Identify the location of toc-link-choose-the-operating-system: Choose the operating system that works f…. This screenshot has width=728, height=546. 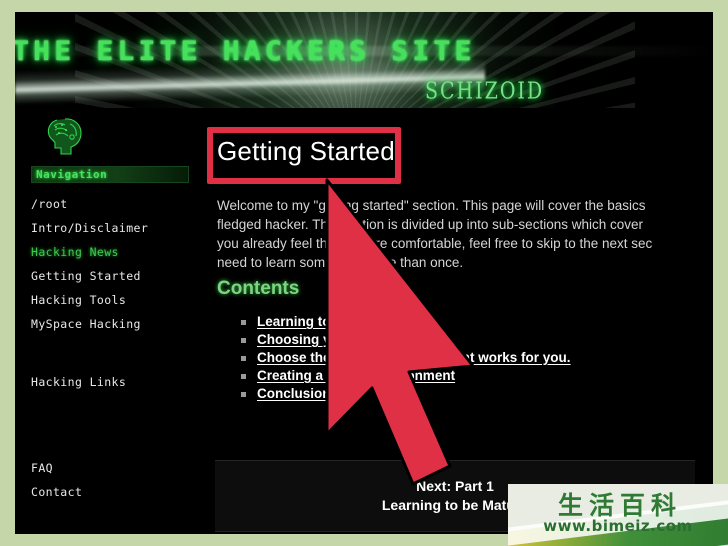
(414, 357).